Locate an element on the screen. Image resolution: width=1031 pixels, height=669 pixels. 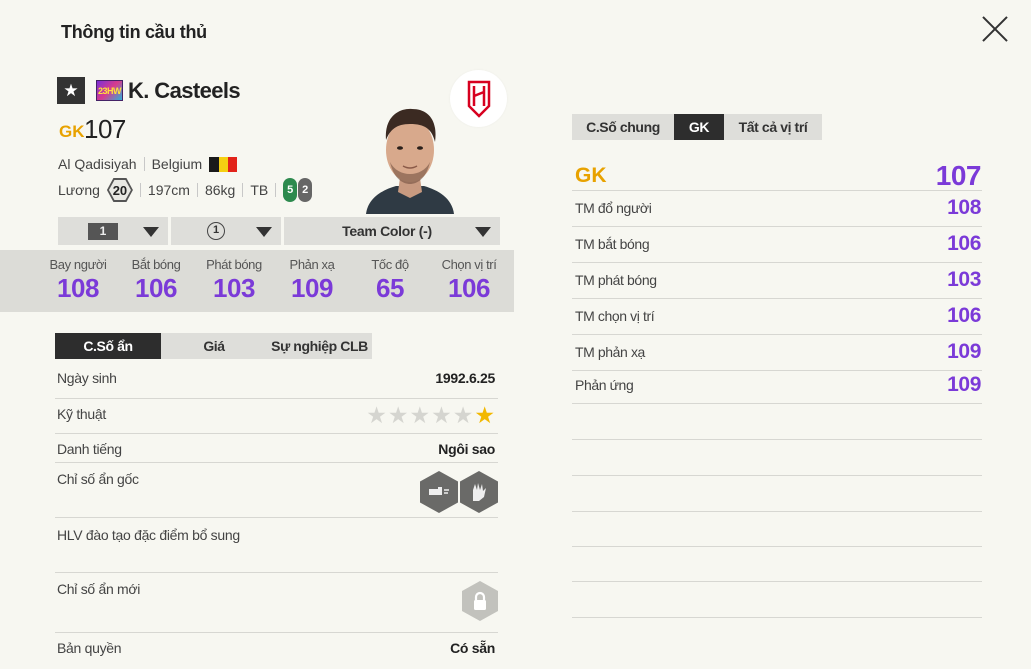
face-stat-label: Chọn vị trí is located at coordinates (469, 264).